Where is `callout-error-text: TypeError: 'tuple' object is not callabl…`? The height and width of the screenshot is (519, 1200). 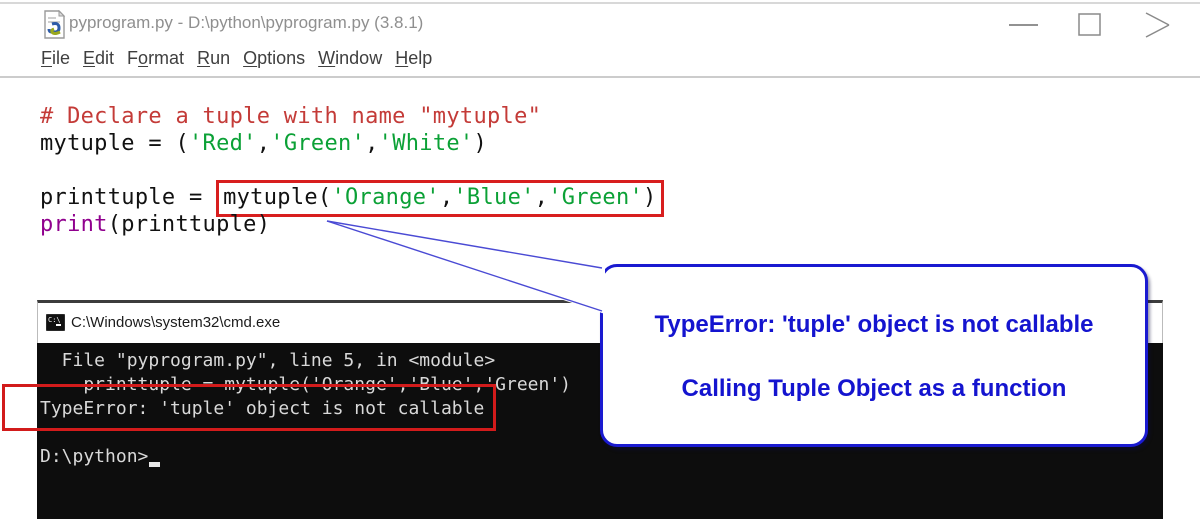 callout-error-text: TypeError: 'tuple' object is not callabl… is located at coordinates (874, 324).